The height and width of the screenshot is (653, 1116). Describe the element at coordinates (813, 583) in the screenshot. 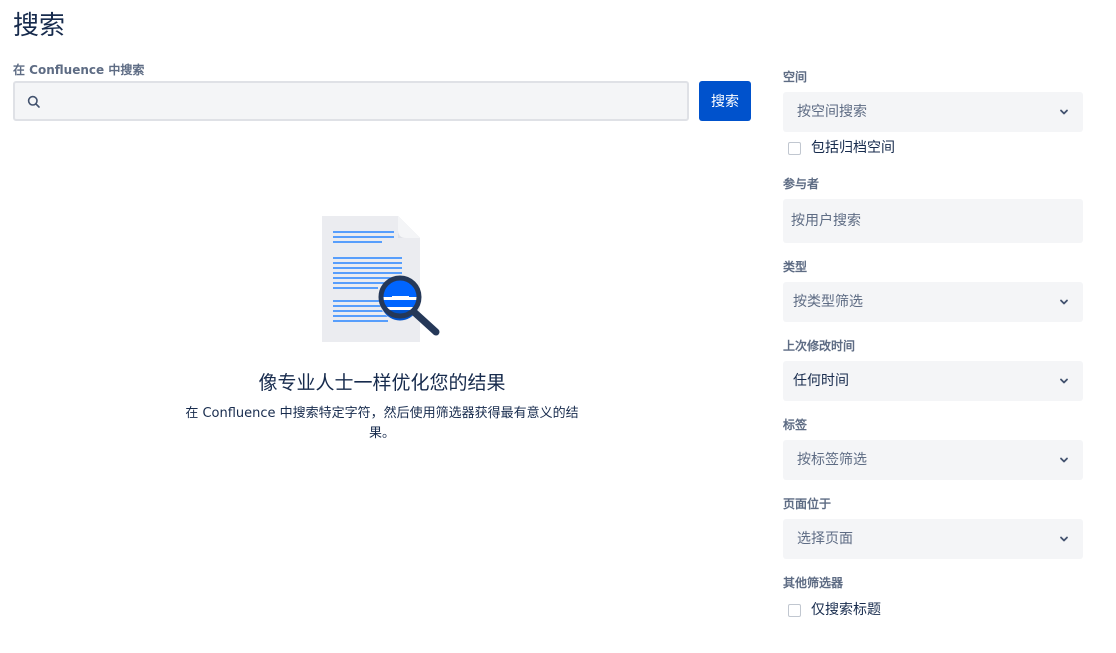

I see `other-filters-label: 其他筛选器` at that location.